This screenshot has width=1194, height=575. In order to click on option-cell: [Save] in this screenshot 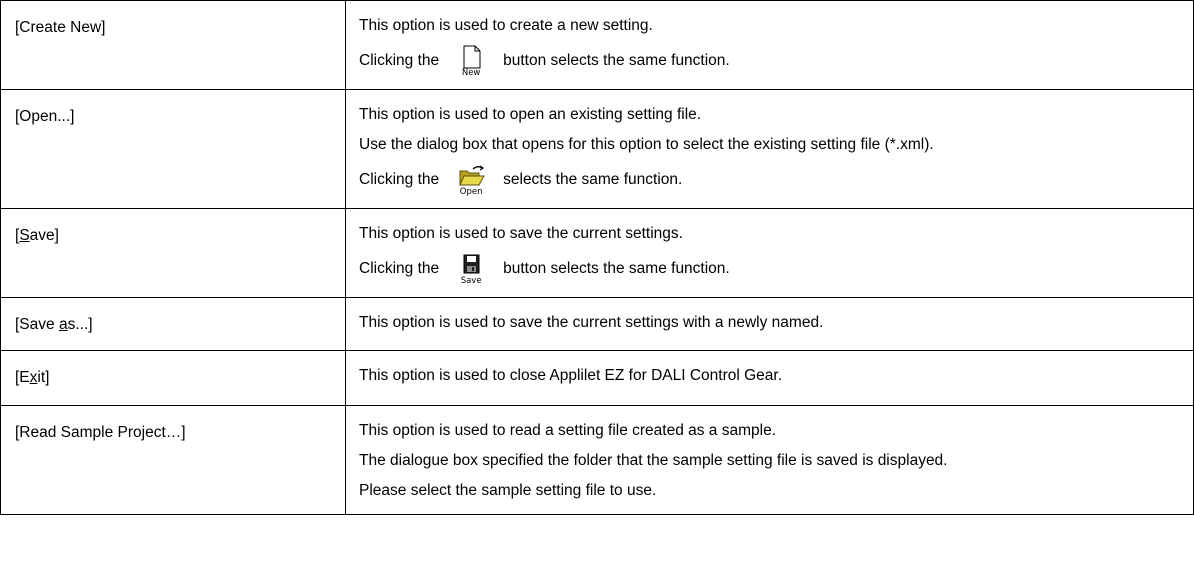, I will do `click(173, 253)`.